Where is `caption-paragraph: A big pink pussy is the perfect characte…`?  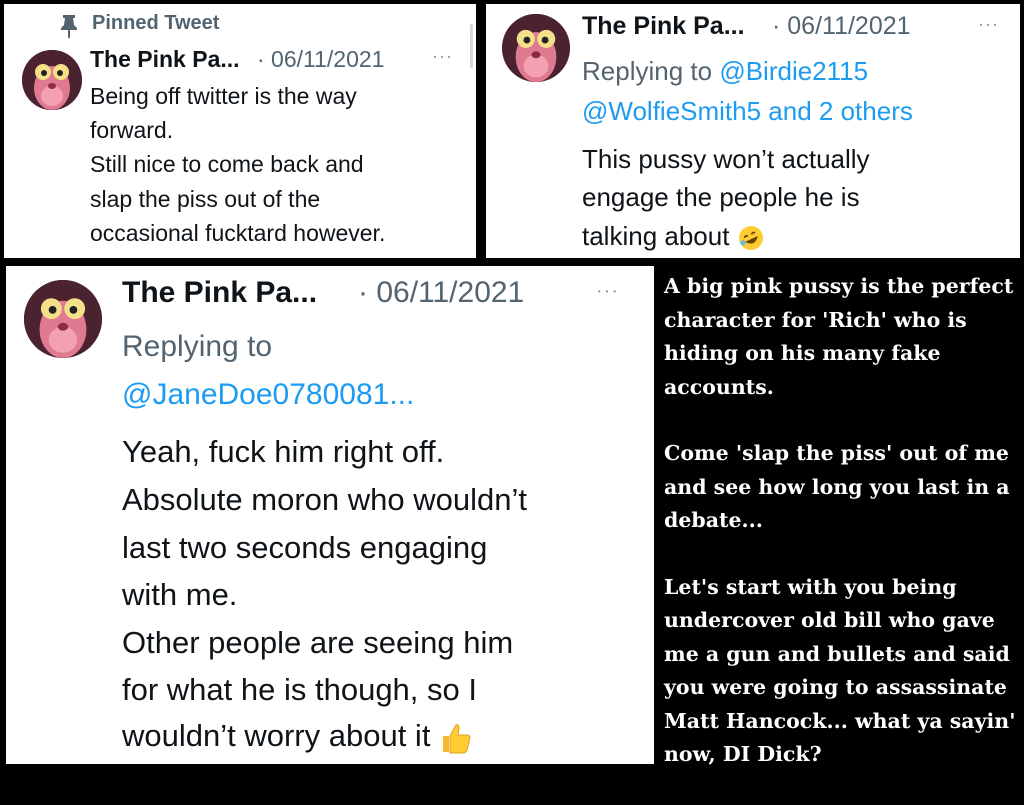
caption-paragraph: A big pink pussy is the perfect characte… is located at coordinates (839, 336).